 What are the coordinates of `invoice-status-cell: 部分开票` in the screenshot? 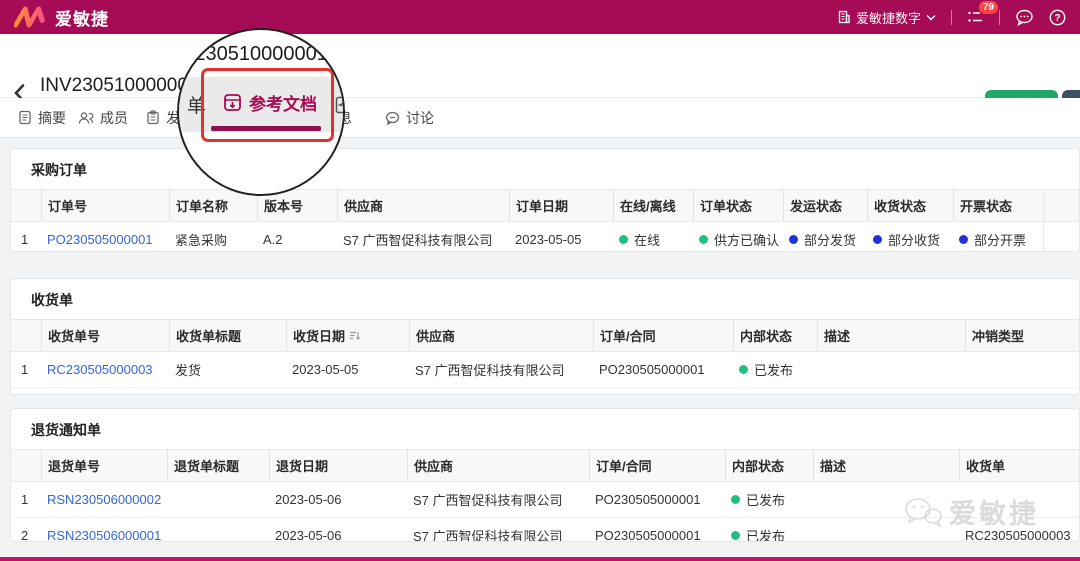 It's located at (998, 236).